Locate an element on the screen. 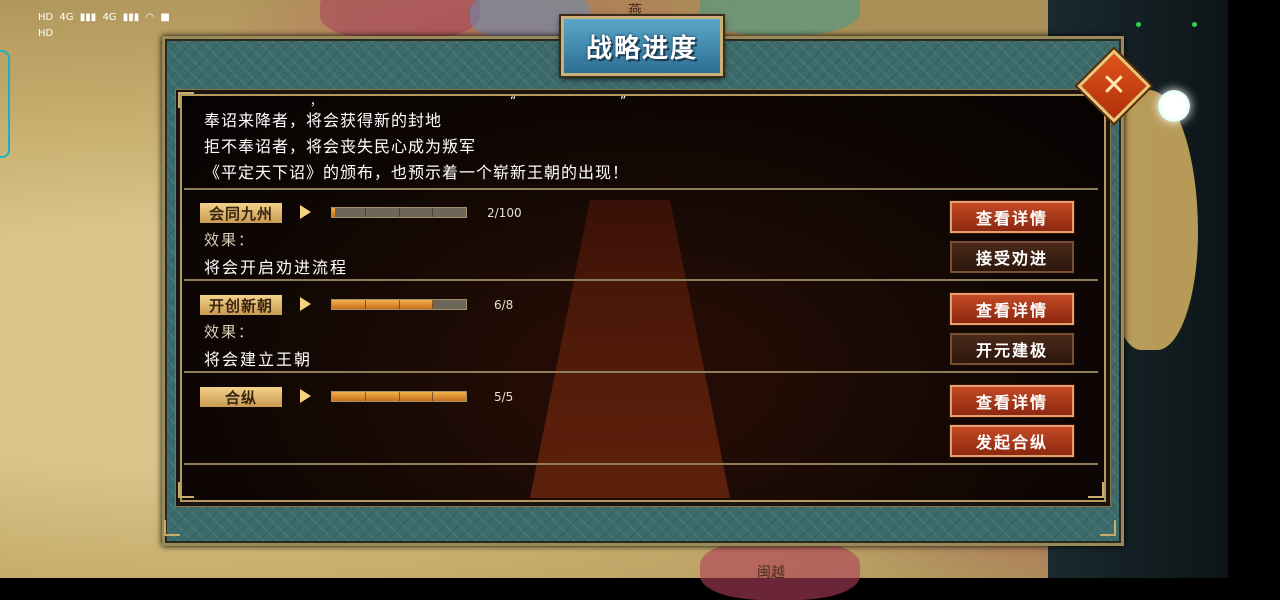  intro-line: 《平定天下诏》的颁布，也预示着一个崭新王朝的出现！ is located at coordinates (417, 172).